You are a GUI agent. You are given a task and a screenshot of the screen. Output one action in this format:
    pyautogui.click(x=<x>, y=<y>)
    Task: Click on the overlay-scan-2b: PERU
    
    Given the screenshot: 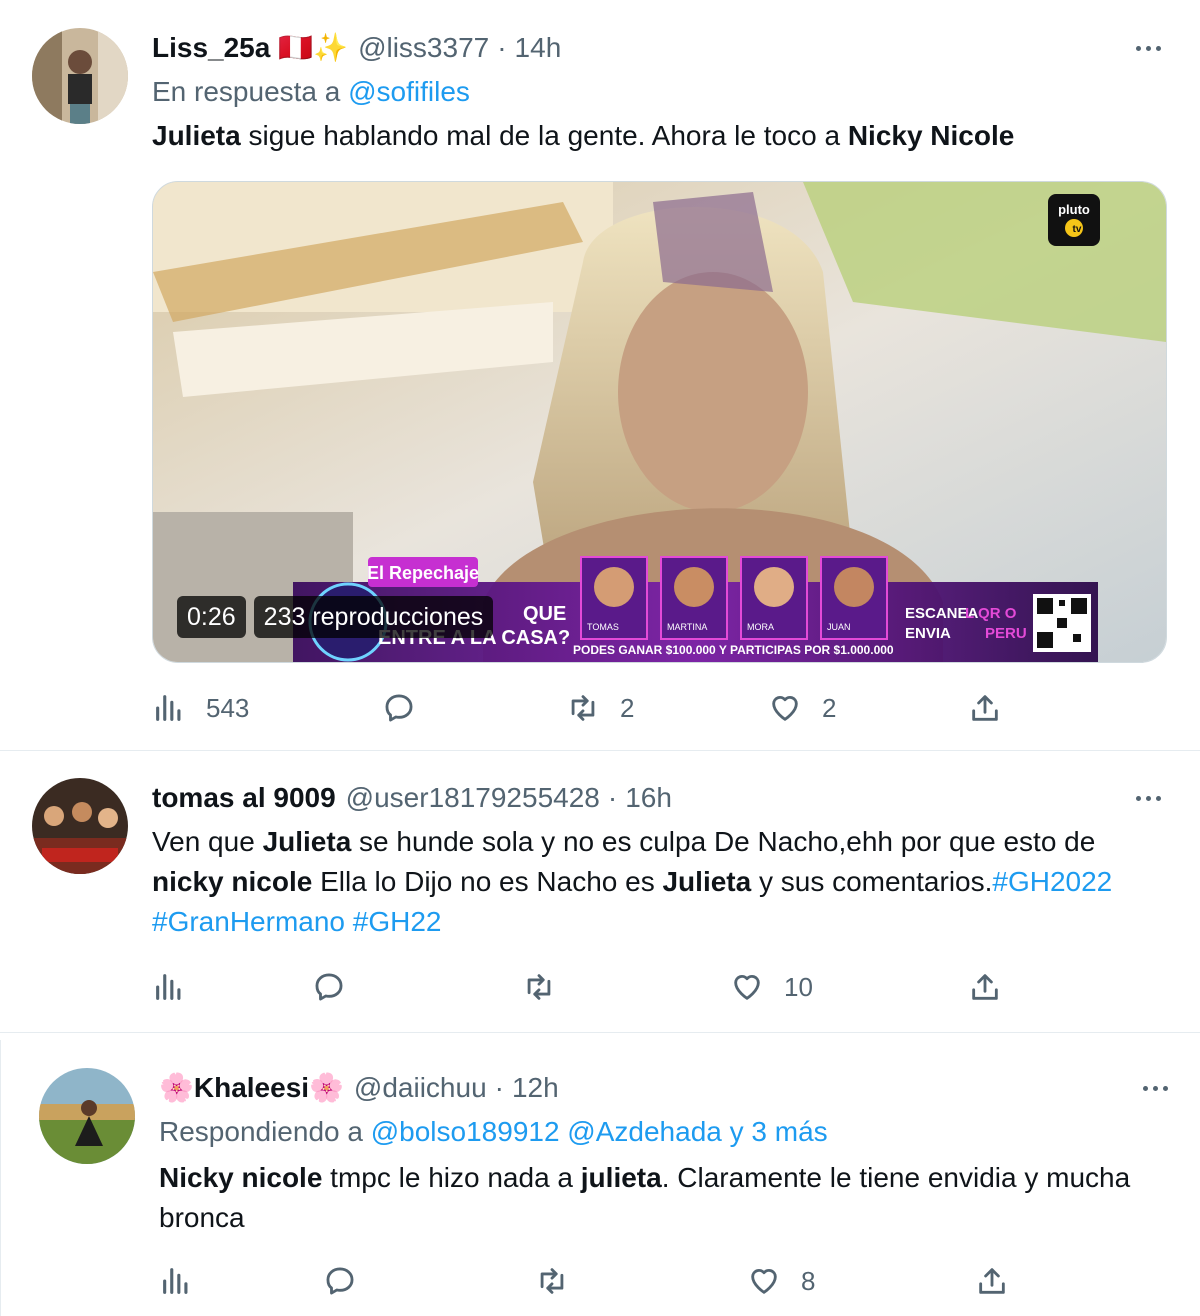 What is the action you would take?
    pyautogui.click(x=1006, y=633)
    